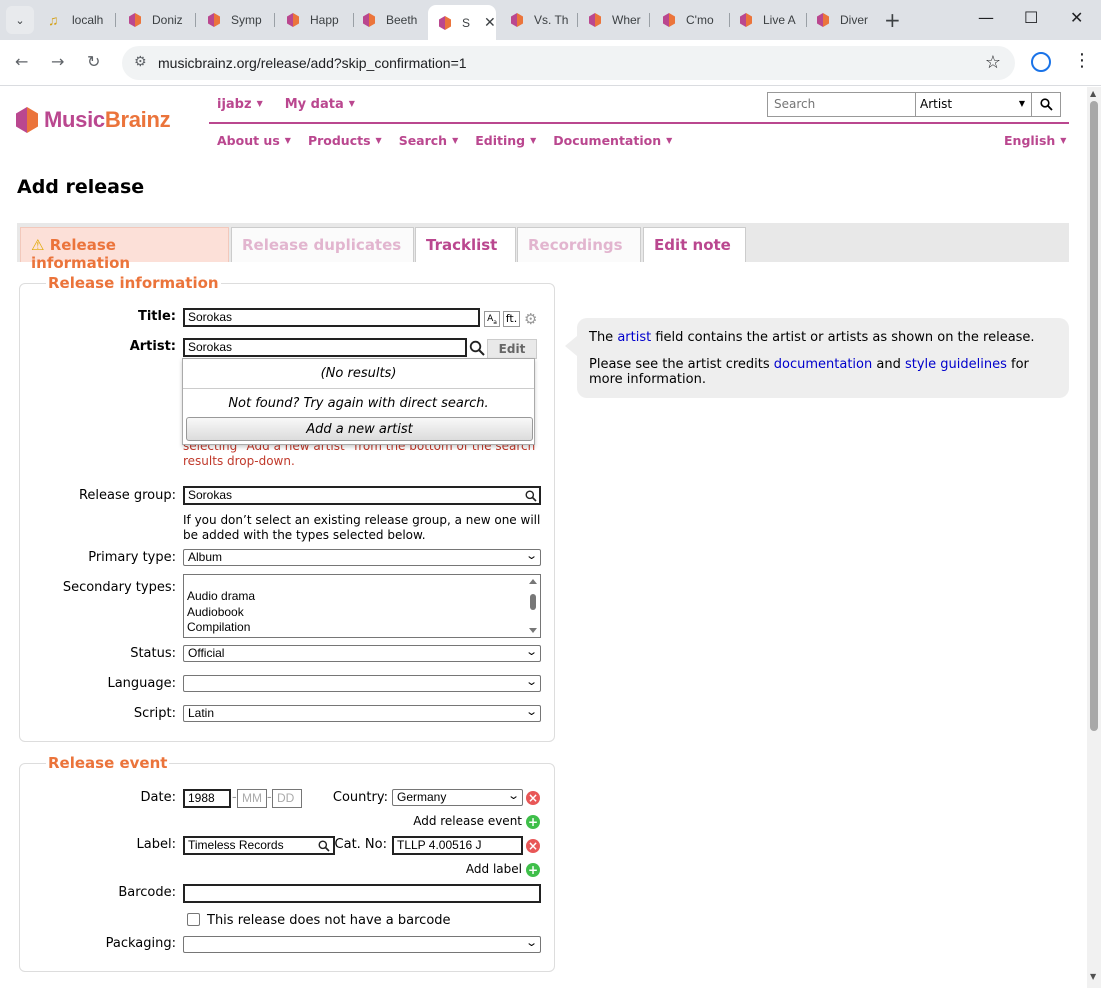 Image resolution: width=1101 pixels, height=988 pixels. I want to click on user-menu-ijabz: ijabz ▼, so click(240, 104).